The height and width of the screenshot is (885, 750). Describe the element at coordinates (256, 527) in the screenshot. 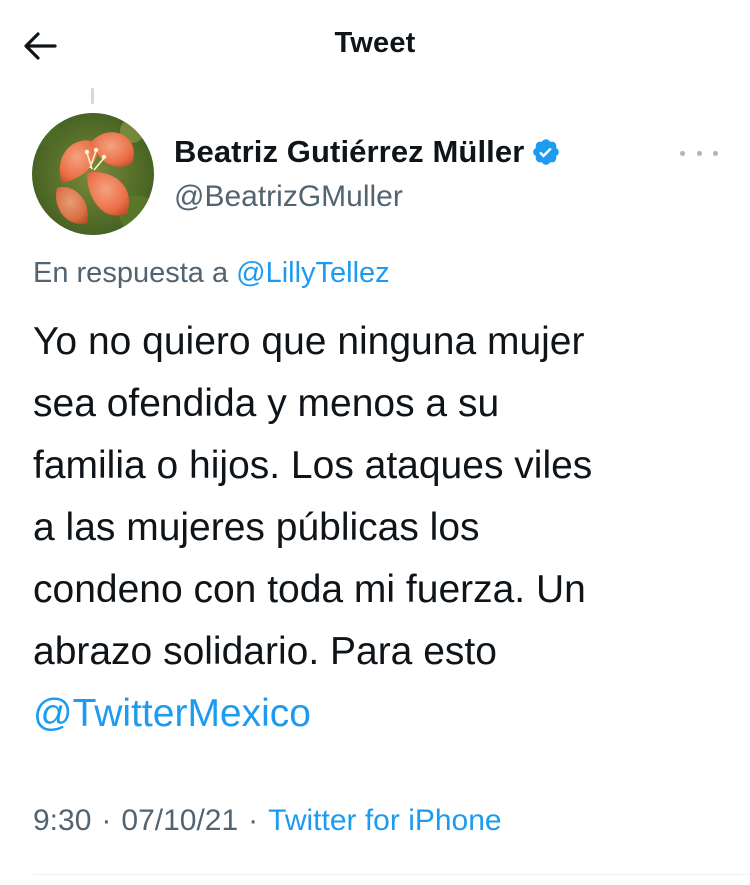

I see `tweet-text-line: a las mujeres públicas los` at that location.